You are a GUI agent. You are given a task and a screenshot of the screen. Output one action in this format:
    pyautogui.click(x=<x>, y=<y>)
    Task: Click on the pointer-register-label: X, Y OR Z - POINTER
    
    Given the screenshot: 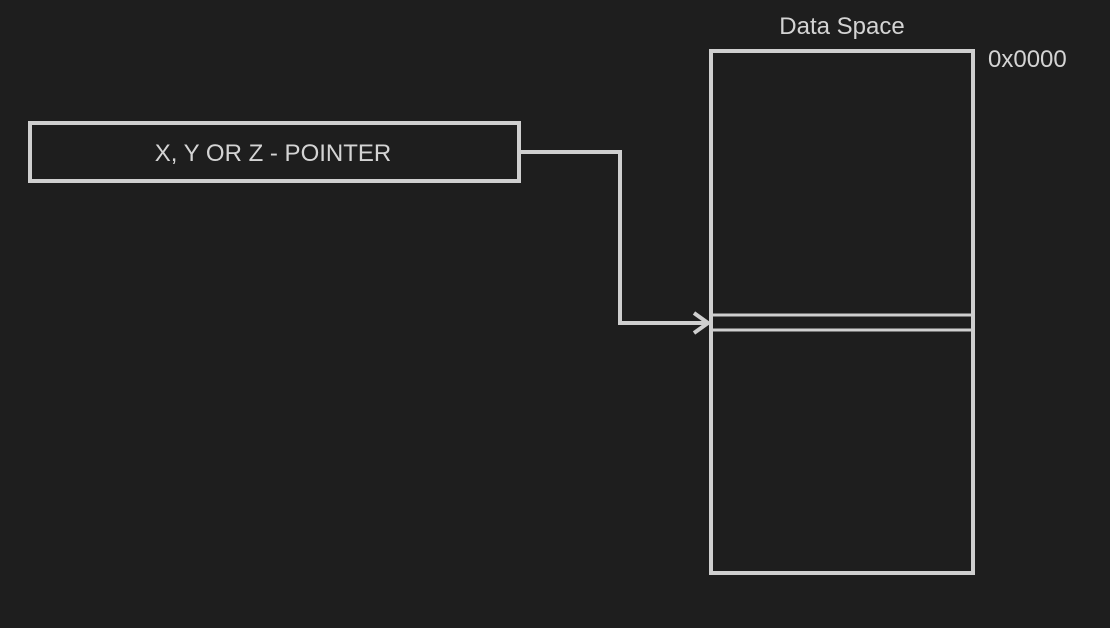 What is the action you would take?
    pyautogui.click(x=273, y=153)
    